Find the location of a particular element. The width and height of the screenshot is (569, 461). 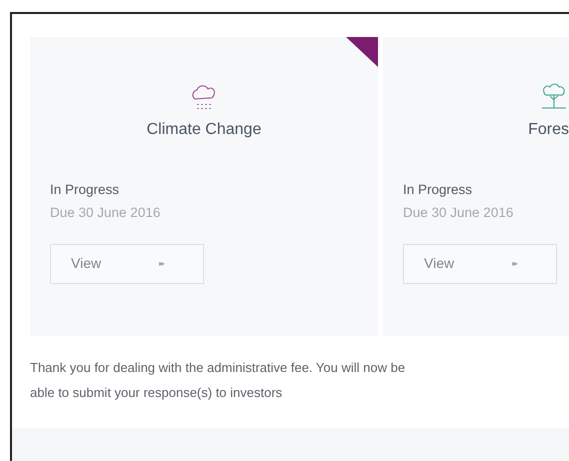

card-title: Climate Change is located at coordinates (204, 130).